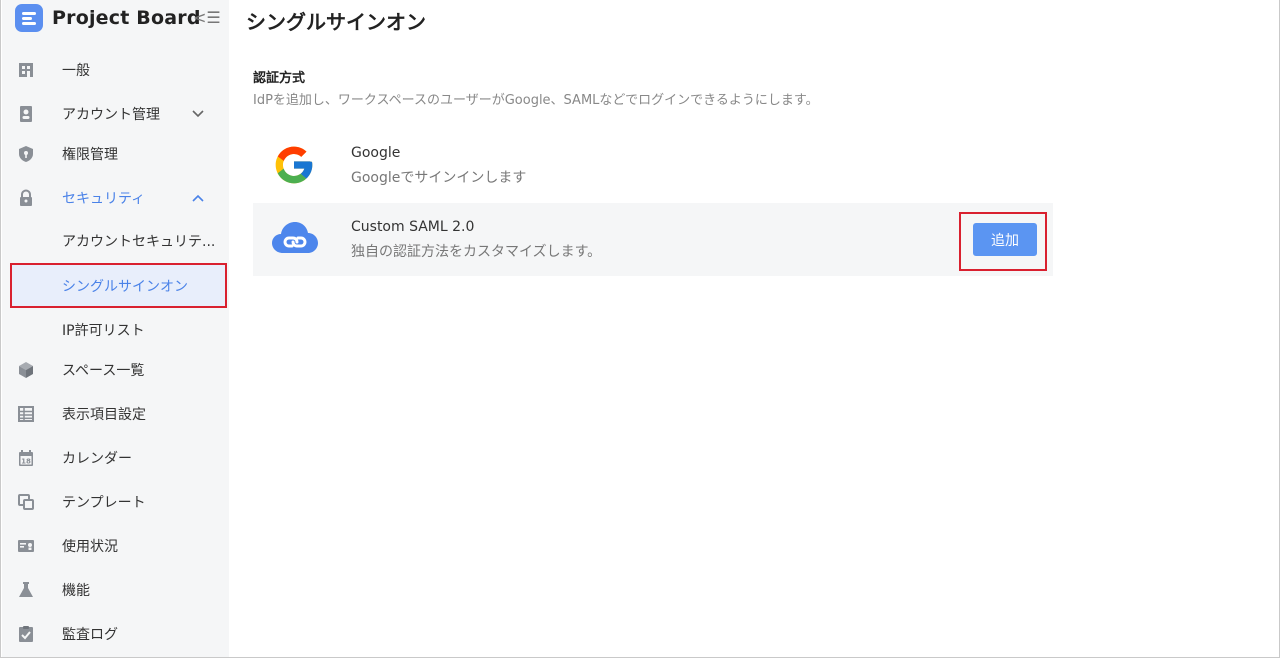  Describe the element at coordinates (26, 590) in the screenshot. I see `flask-icon` at that location.